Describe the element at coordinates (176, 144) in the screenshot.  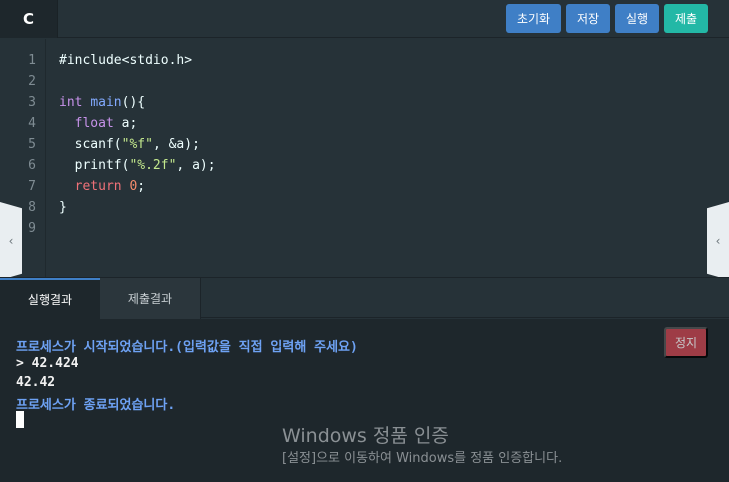
I see `code-text: , &a);` at that location.